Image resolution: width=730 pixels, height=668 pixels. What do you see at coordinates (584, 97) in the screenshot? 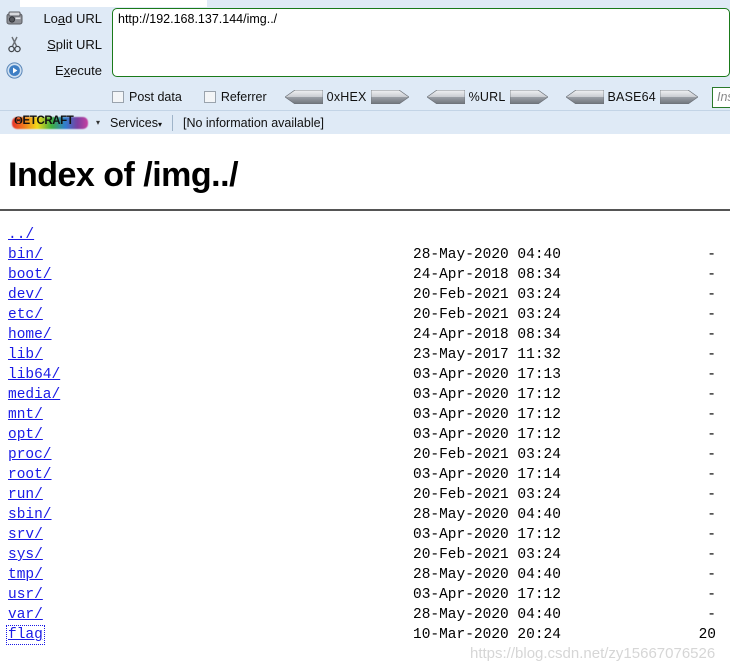
I see `base64-decode-button` at bounding box center [584, 97].